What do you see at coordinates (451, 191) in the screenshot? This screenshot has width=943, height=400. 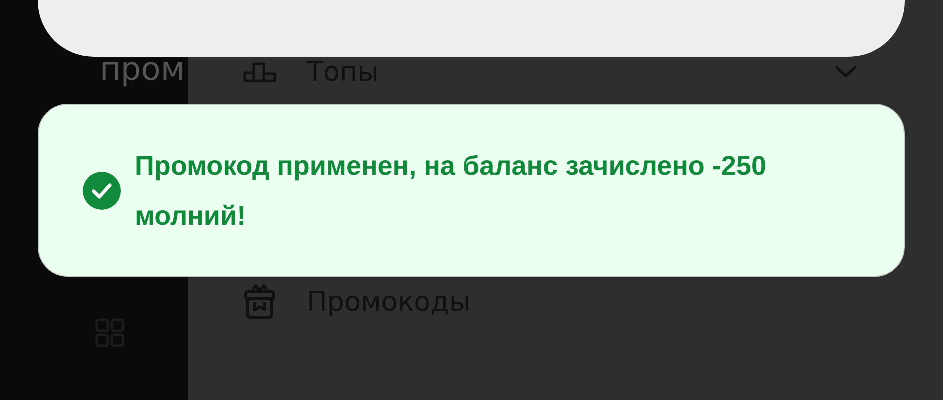 I see `toast-message: Промокод применен, на баланс зачислено -250 молний!` at bounding box center [451, 191].